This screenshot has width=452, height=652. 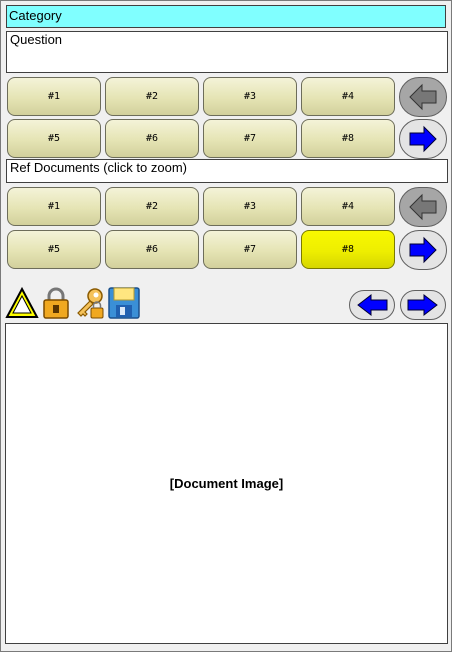 I want to click on ref-doc-button-3: #3, so click(x=250, y=206).